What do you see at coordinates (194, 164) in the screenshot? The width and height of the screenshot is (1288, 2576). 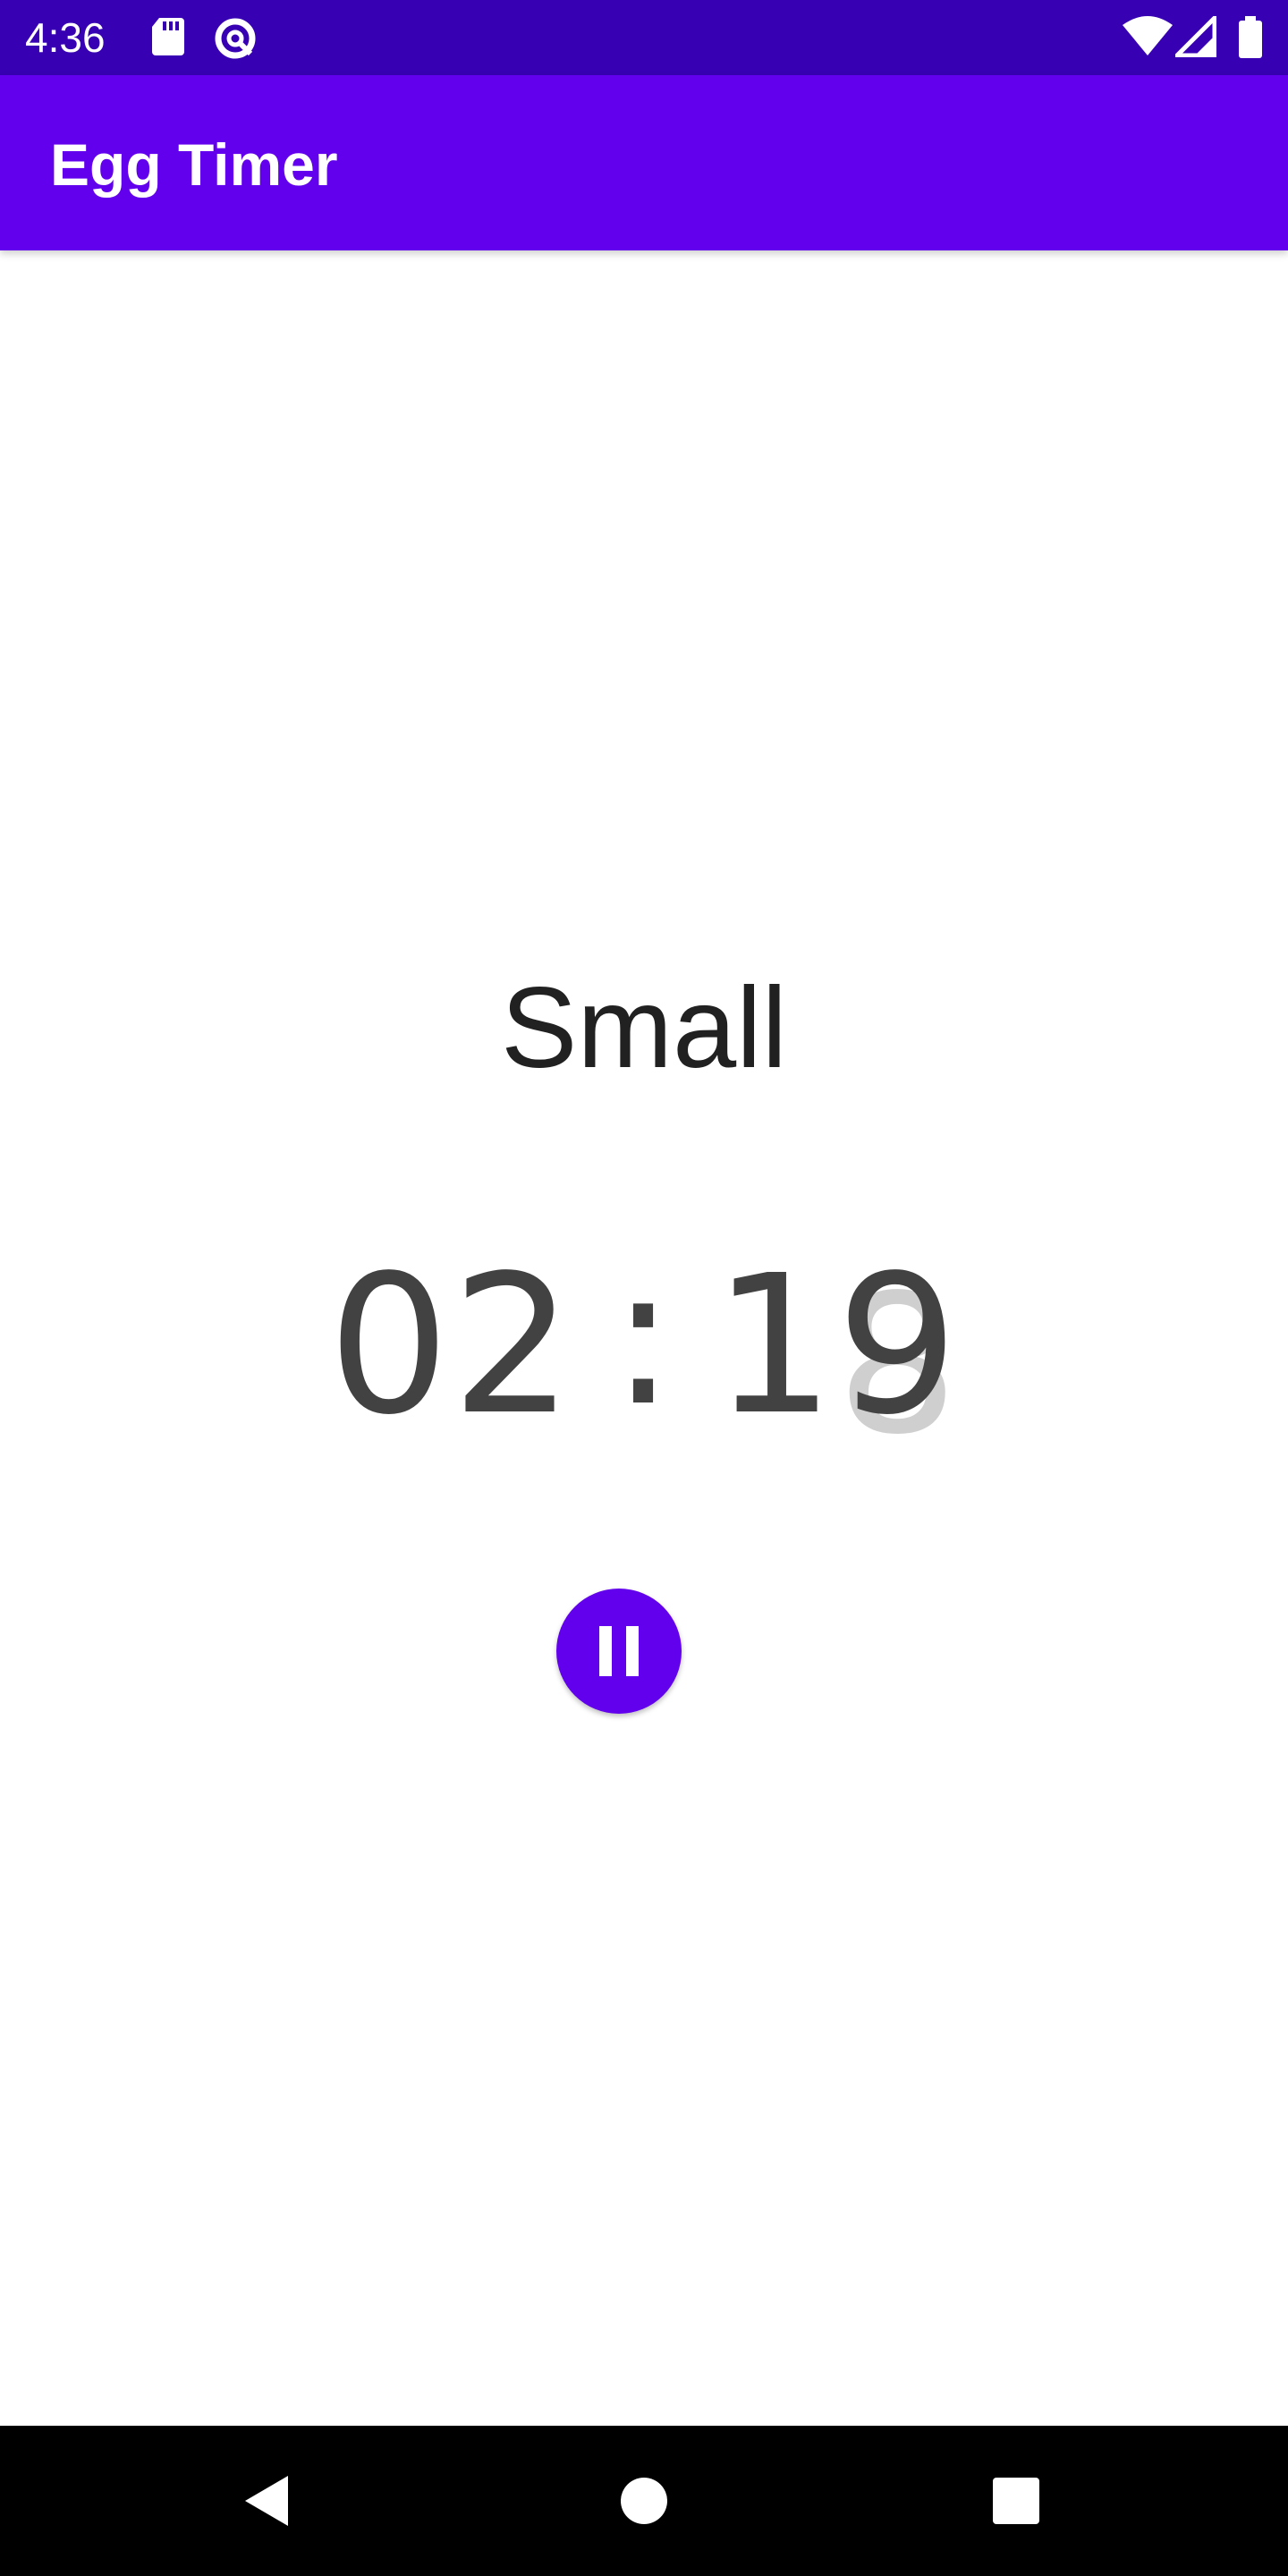 I see `app-title: Egg Timer` at bounding box center [194, 164].